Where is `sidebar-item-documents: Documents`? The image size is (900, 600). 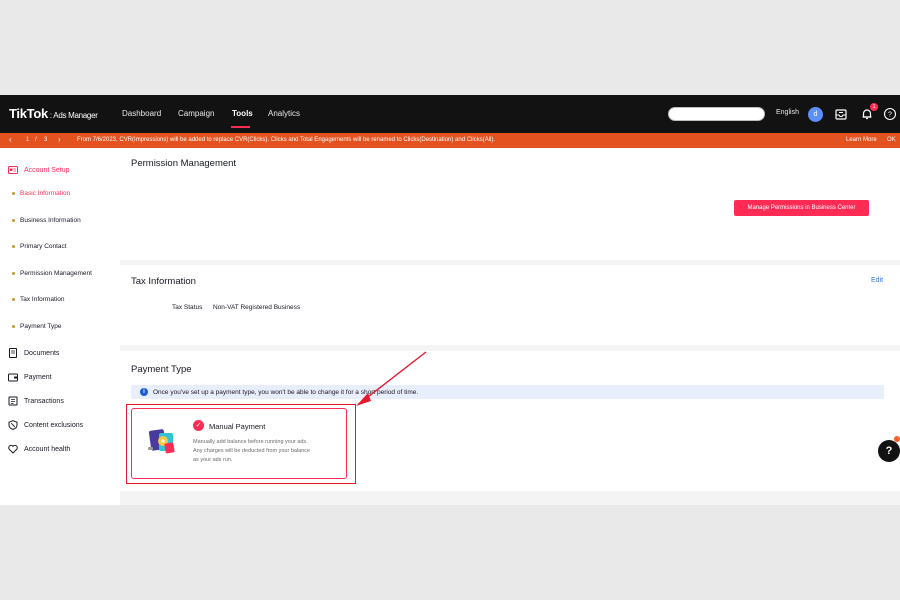
sidebar-item-documents: Documents is located at coordinates (33, 353).